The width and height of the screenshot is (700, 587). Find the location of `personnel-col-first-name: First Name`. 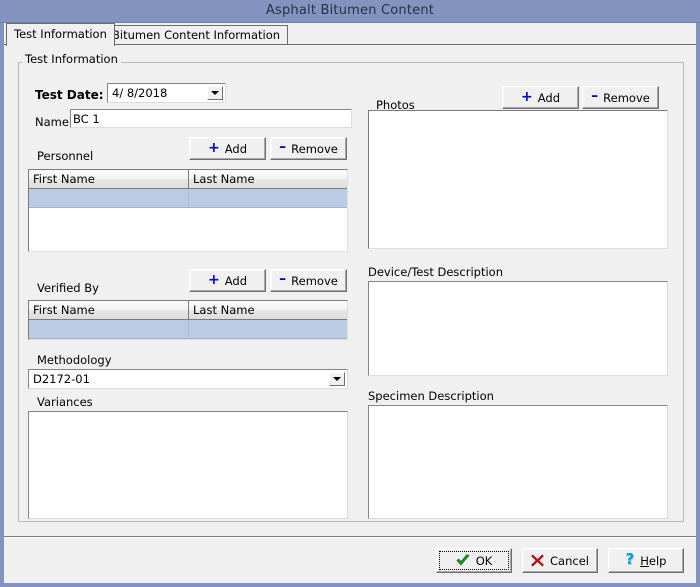

personnel-col-first-name: First Name is located at coordinates (109, 179).